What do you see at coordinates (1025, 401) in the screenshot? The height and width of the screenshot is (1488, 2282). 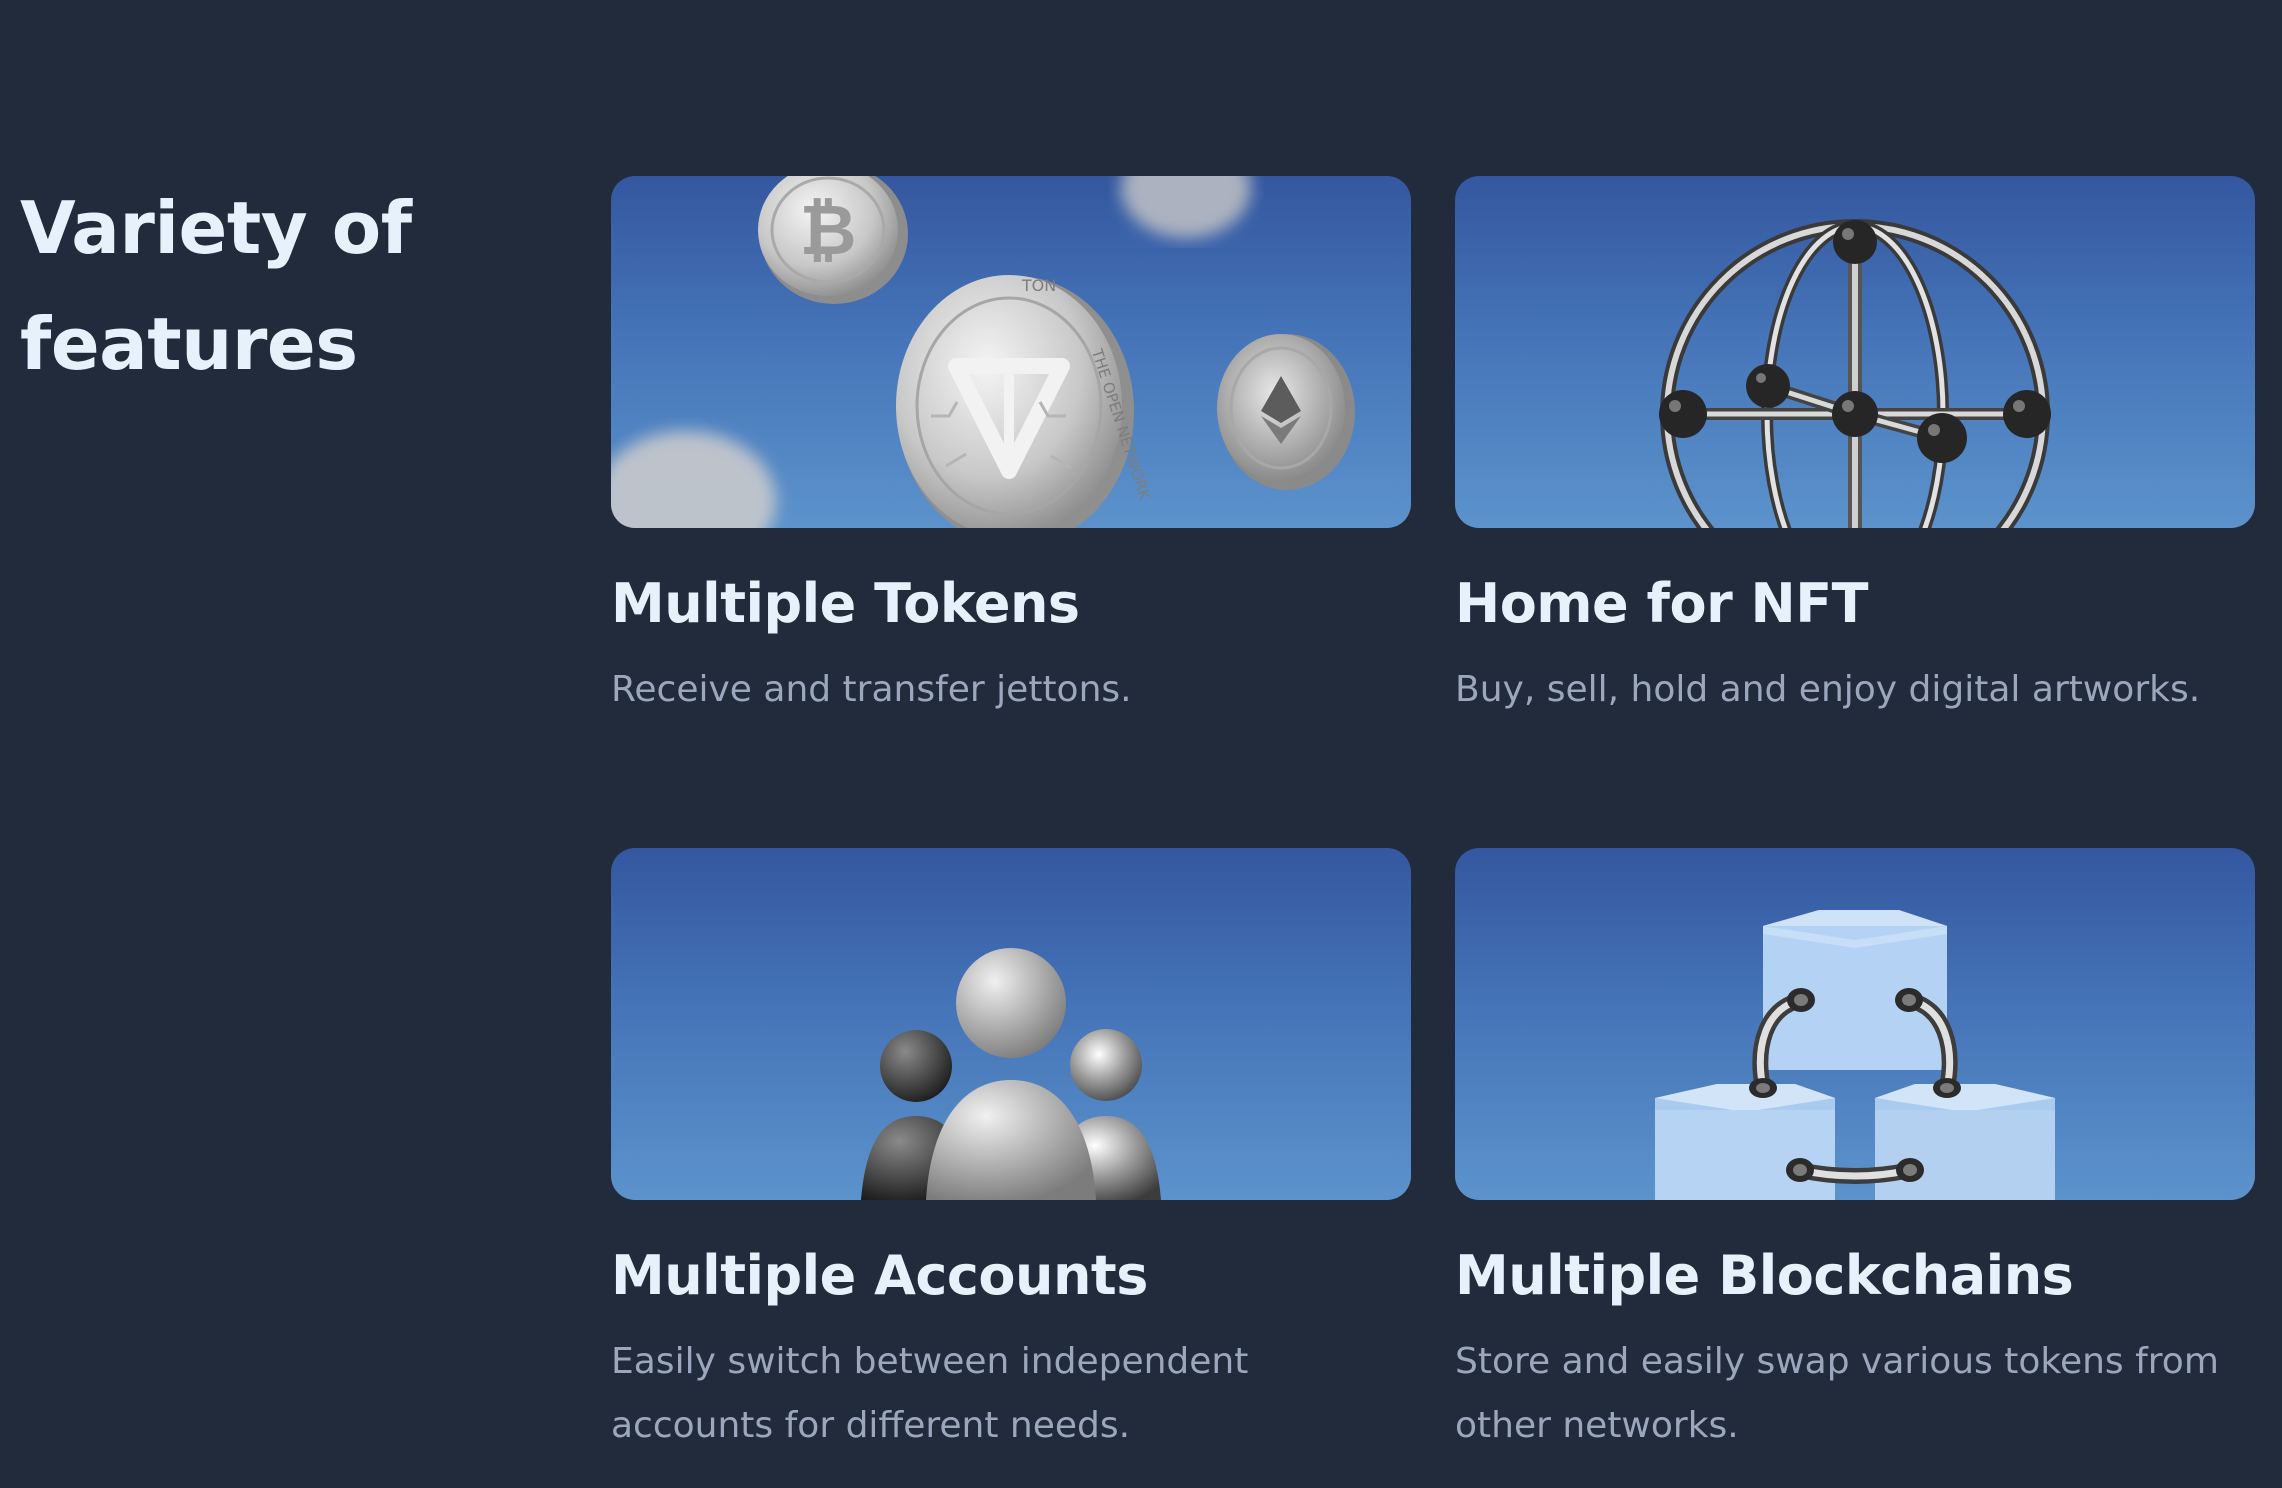 I see `ton-coin-icon: TON THE OPEN NETWORK` at bounding box center [1025, 401].